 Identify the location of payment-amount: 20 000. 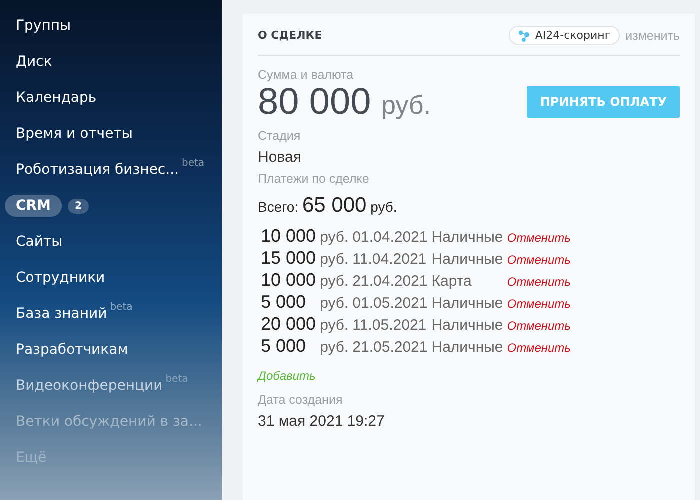
(288, 324).